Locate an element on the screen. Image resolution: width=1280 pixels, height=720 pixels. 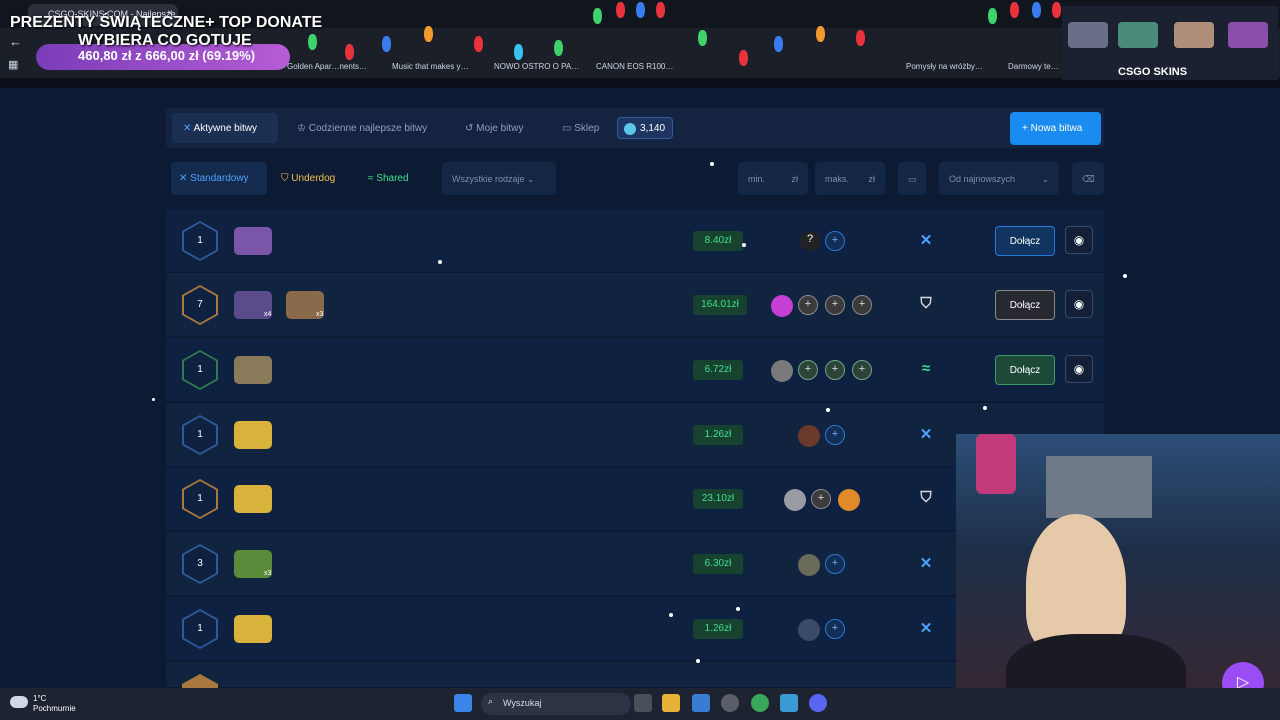
min-price-input: min. zł is located at coordinates (773, 178).